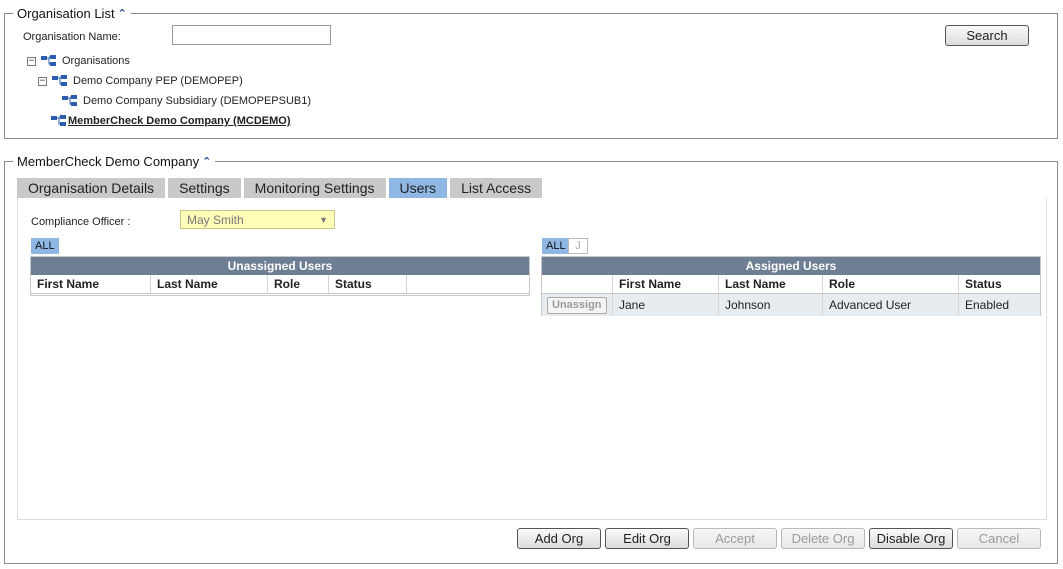 This screenshot has width=1063, height=569. What do you see at coordinates (45, 246) in the screenshot?
I see `unassigned-filter-all: ALL` at bounding box center [45, 246].